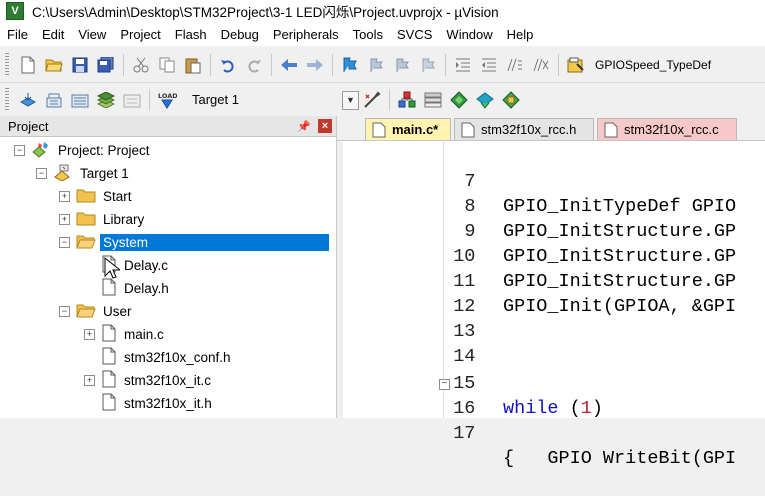 Image resolution: width=765 pixels, height=496 pixels. What do you see at coordinates (444, 384) in the screenshot?
I see `fold-toggle: −` at bounding box center [444, 384].